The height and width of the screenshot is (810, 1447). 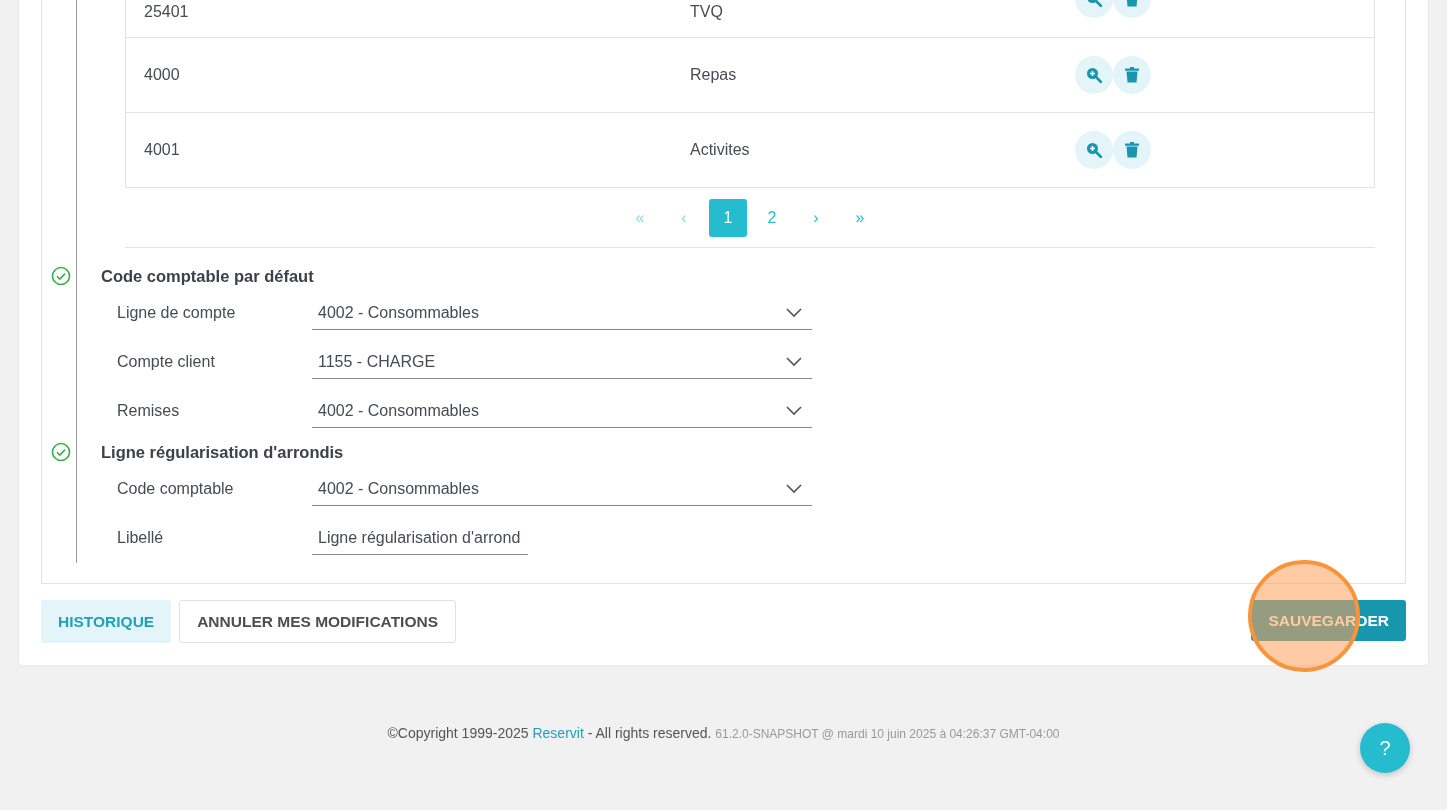 I want to click on field-label: Remises, so click(x=149, y=411).